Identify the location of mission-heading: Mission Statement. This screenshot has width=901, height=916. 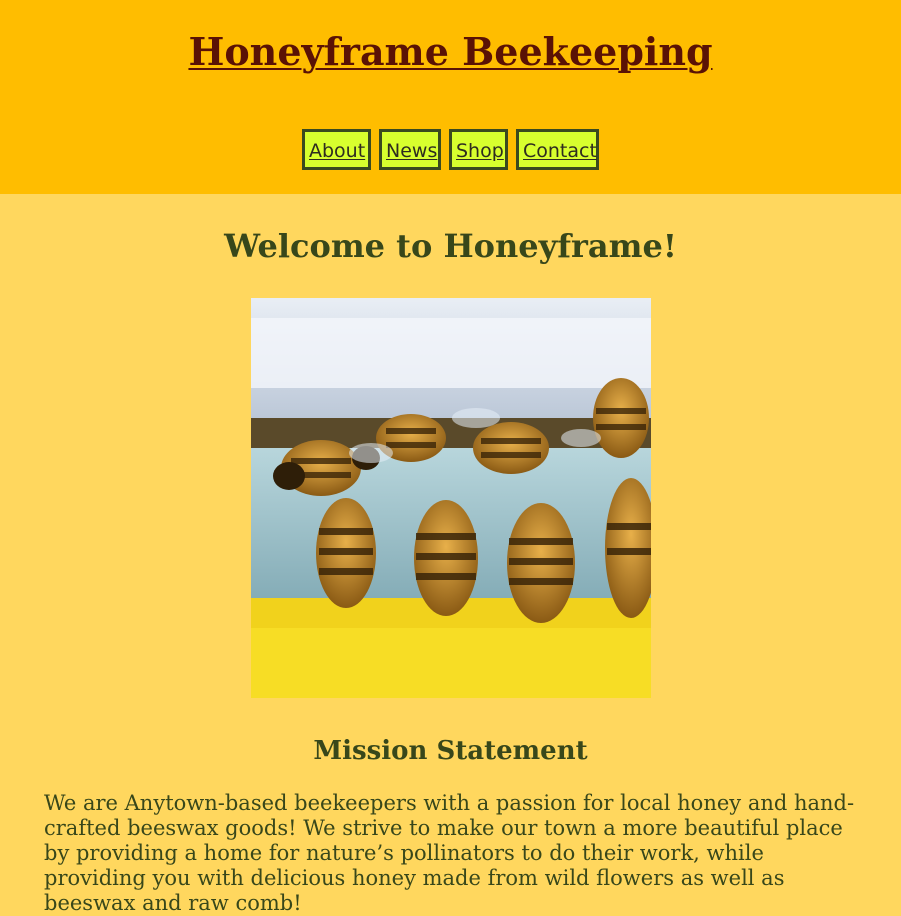
(450, 751).